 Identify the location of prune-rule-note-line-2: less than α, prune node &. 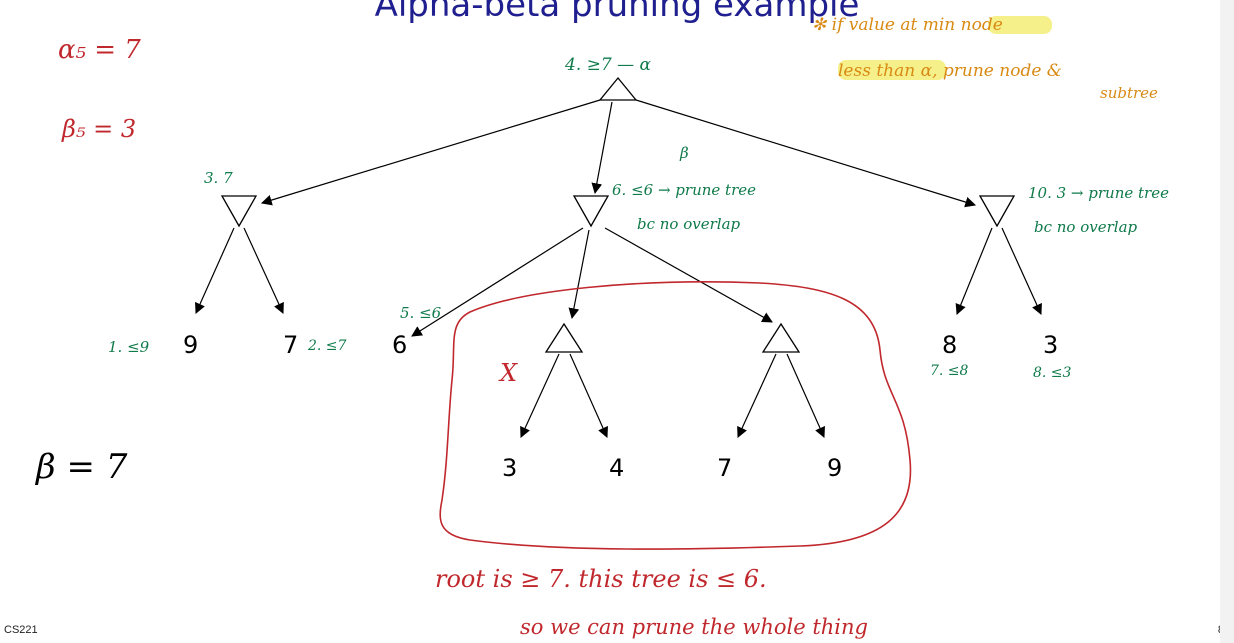
(950, 71).